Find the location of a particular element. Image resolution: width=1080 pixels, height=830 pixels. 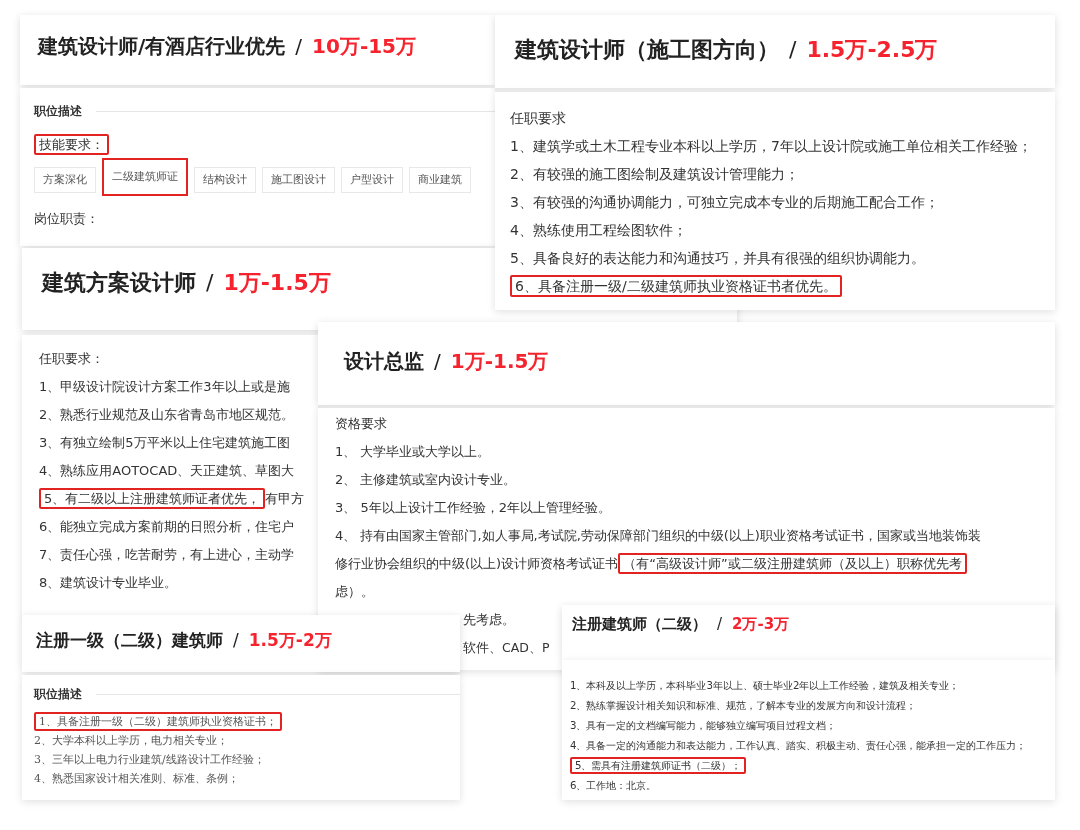

body-text: 4、熟悉国家设计相关准则、标准、条例； is located at coordinates (136, 778).